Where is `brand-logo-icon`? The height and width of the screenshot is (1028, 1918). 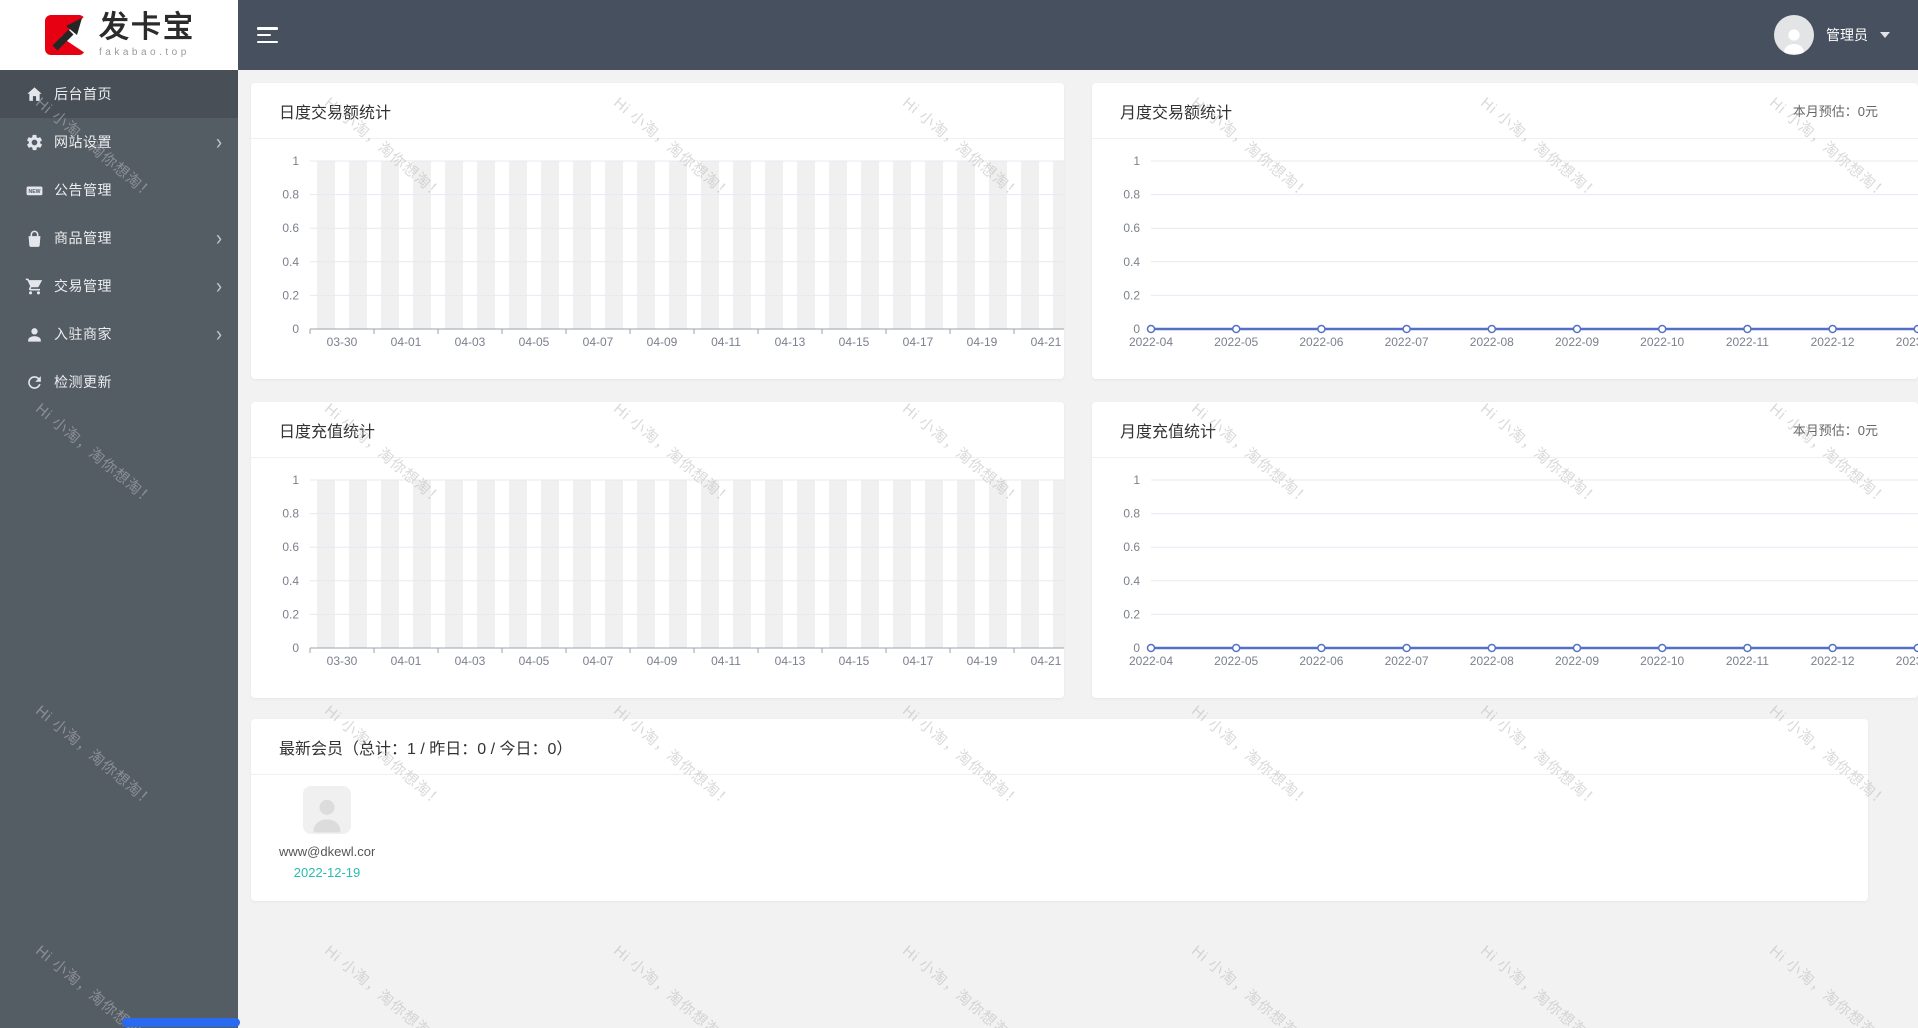 brand-logo-icon is located at coordinates (65, 35).